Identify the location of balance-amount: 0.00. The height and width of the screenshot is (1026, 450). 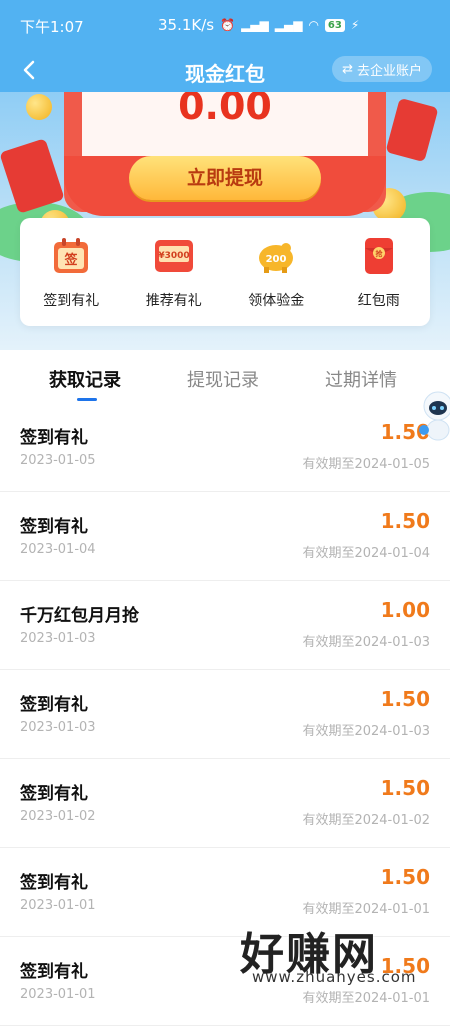
(225, 110).